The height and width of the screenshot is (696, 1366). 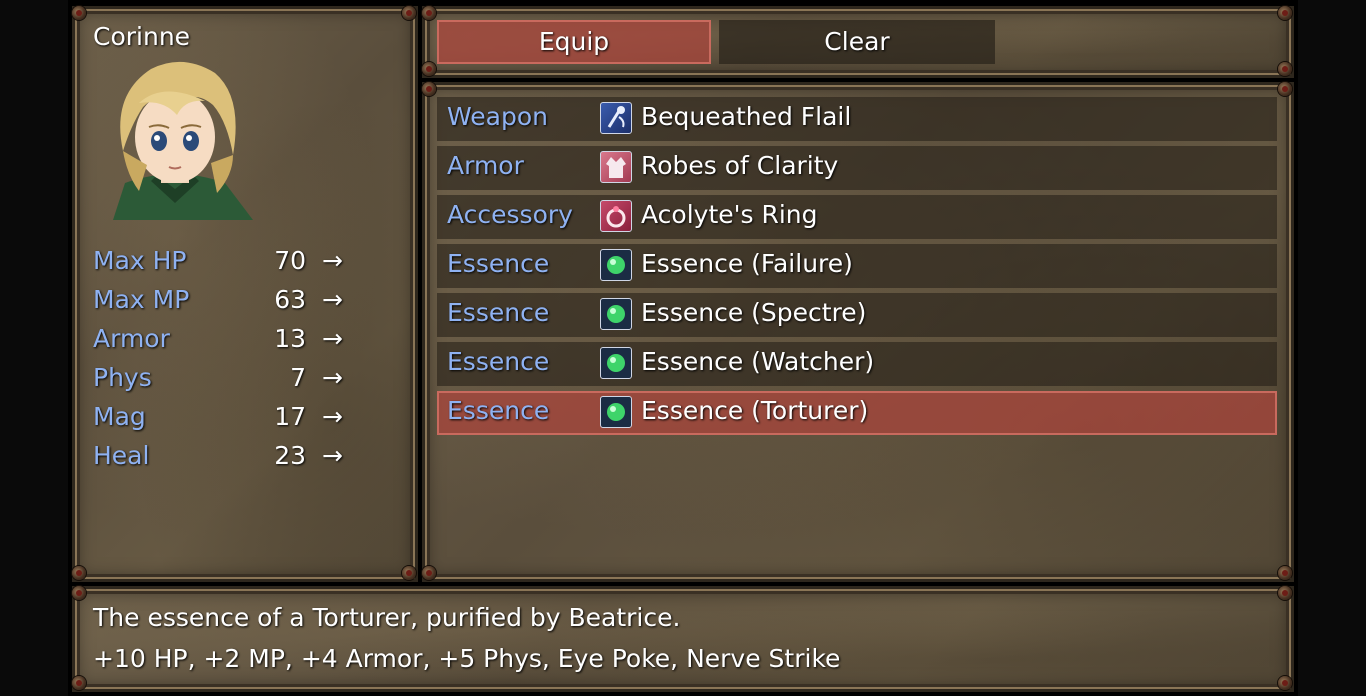 What do you see at coordinates (857, 266) in the screenshot?
I see `slot-row-essence-1: Essence Essence (Failure)` at bounding box center [857, 266].